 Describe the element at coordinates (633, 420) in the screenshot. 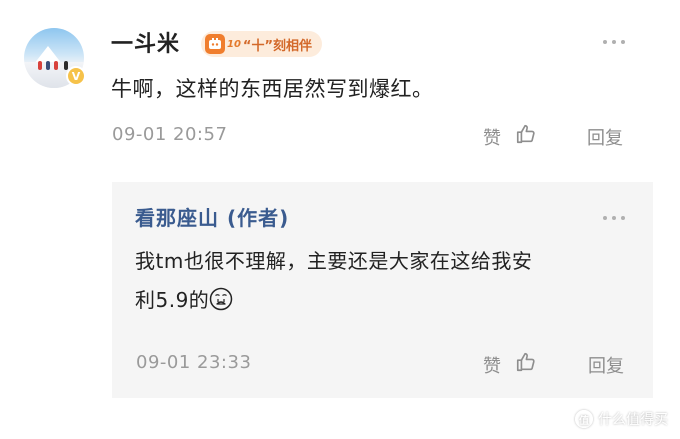

I see `watermark-text: 什么值得买` at that location.